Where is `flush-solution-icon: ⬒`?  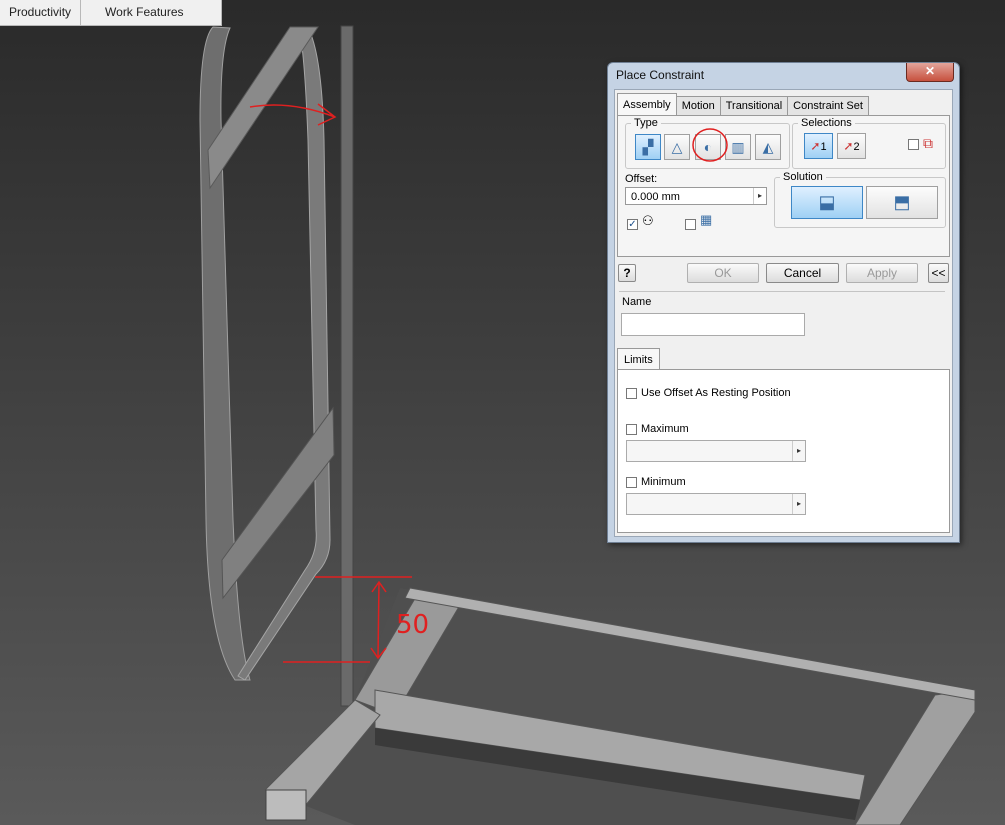
flush-solution-icon: ⬒ is located at coordinates (902, 202).